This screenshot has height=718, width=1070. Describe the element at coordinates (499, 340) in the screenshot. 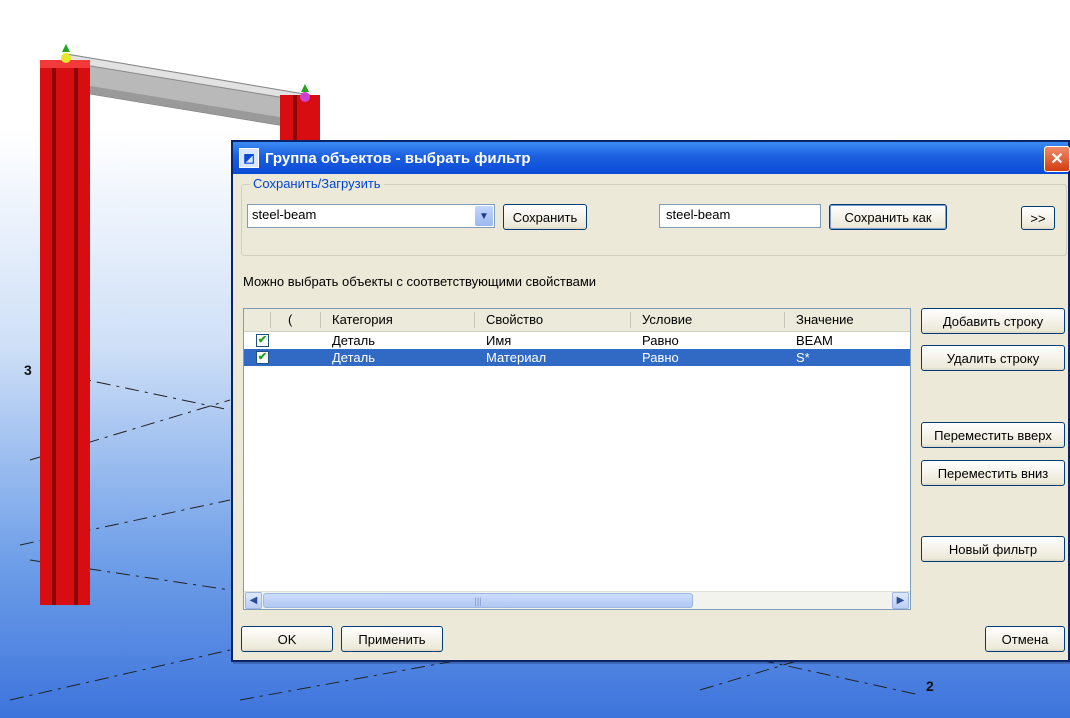

I see `row-property: Имя` at that location.